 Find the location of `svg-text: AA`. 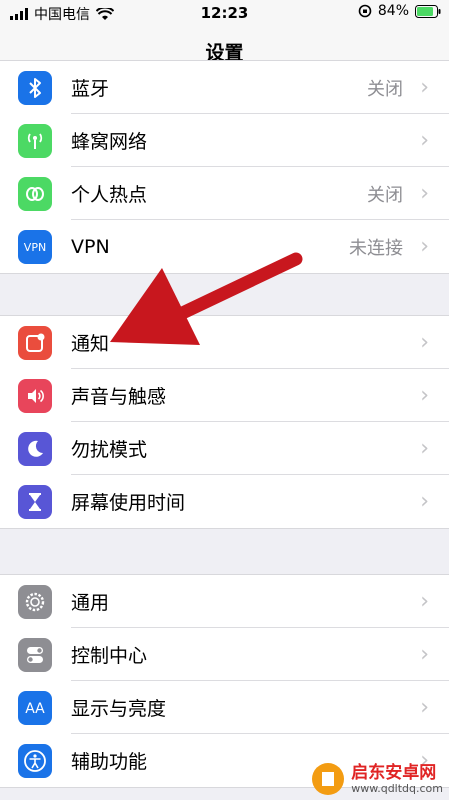

svg-text: AA is located at coordinates (35, 708).